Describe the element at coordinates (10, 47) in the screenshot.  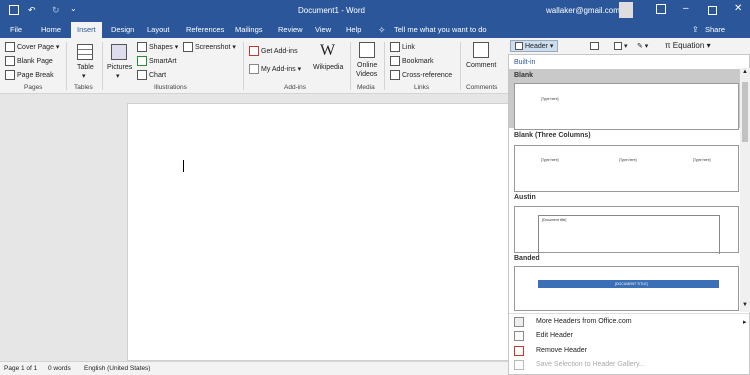
I see `cover-page-icon` at that location.